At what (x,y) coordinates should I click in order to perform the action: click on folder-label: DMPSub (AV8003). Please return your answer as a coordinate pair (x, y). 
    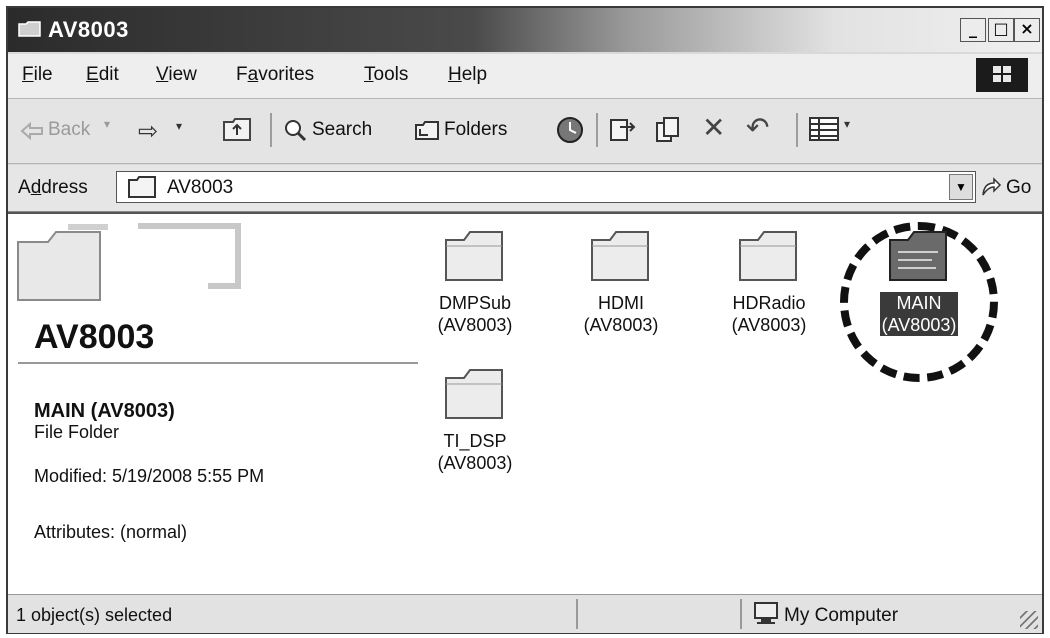
    Looking at the image, I should click on (475, 314).